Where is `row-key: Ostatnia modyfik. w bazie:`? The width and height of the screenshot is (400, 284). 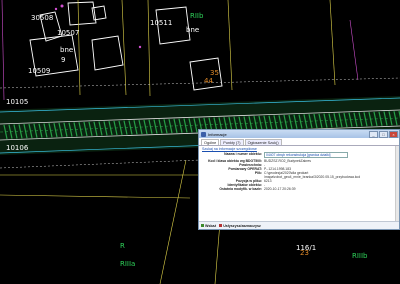 row-key: Ostatnia modyfik. w bazie: is located at coordinates (240, 189).